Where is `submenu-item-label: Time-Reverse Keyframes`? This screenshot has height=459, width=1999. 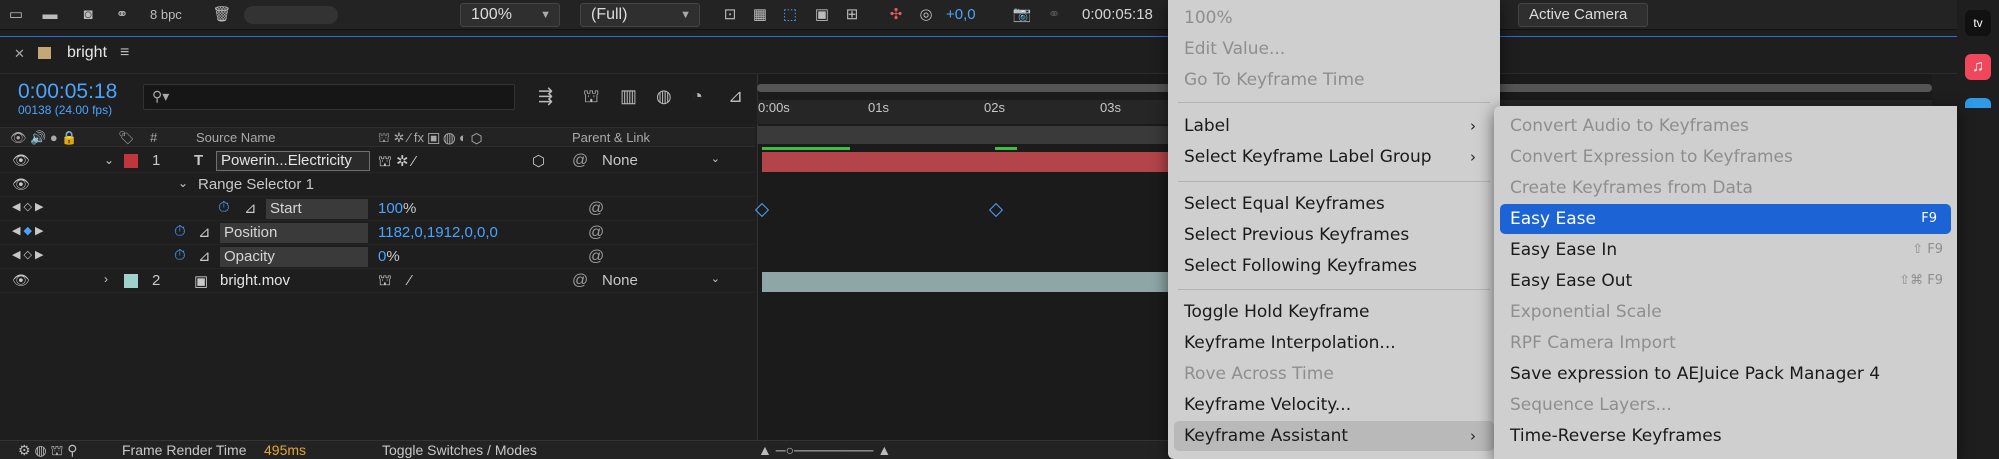 submenu-item-label: Time-Reverse Keyframes is located at coordinates (1616, 436).